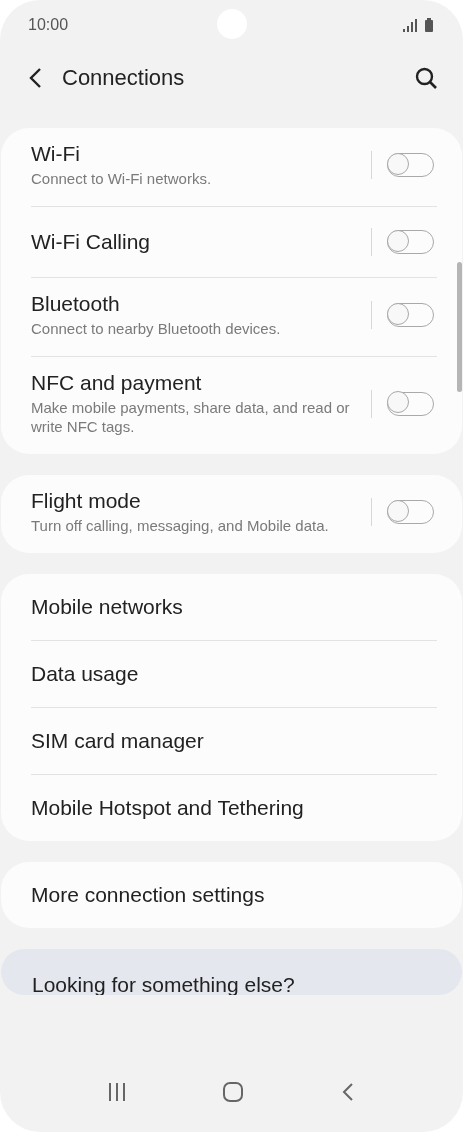 This screenshot has height=1132, width=463. I want to click on setting-description: Turn off calling, messaging, and Mobile data., so click(180, 525).